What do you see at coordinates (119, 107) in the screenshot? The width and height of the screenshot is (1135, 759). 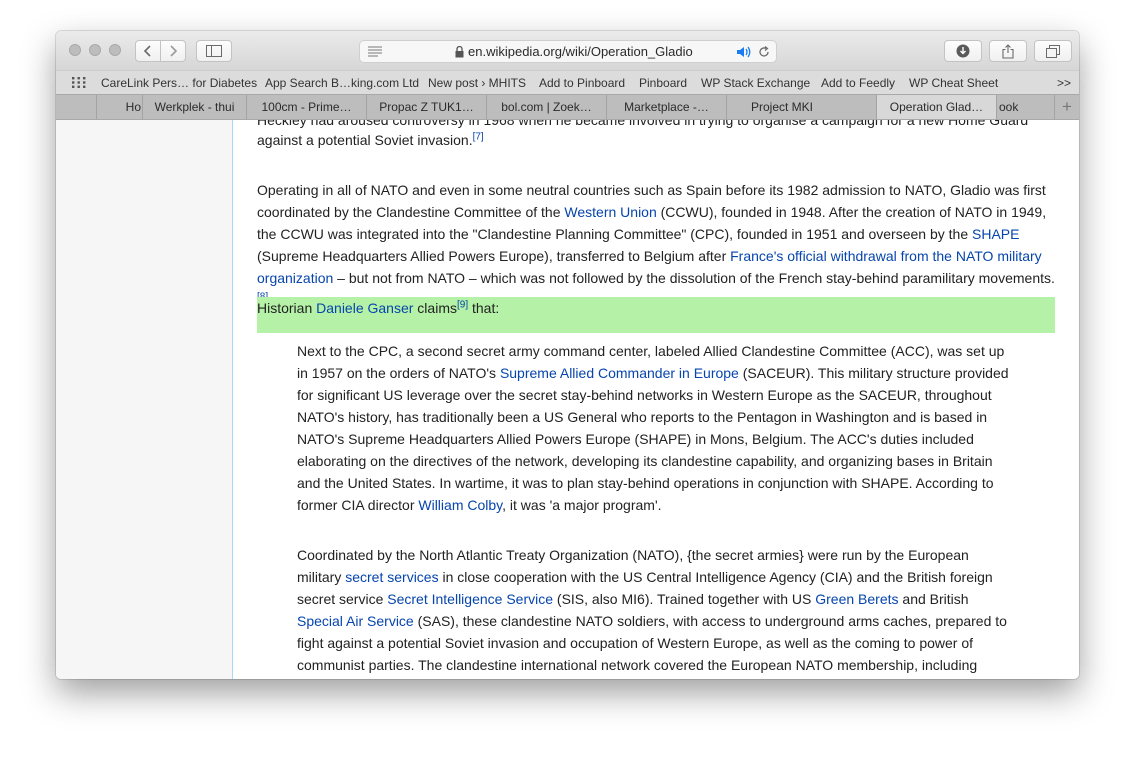 I see `tab-item: Ho` at bounding box center [119, 107].